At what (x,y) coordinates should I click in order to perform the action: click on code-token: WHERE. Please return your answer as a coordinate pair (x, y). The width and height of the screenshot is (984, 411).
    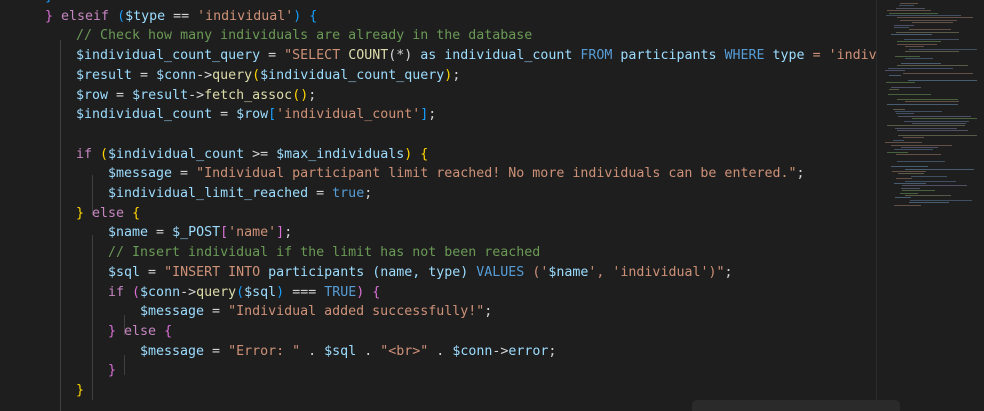
    Looking at the image, I should click on (744, 56).